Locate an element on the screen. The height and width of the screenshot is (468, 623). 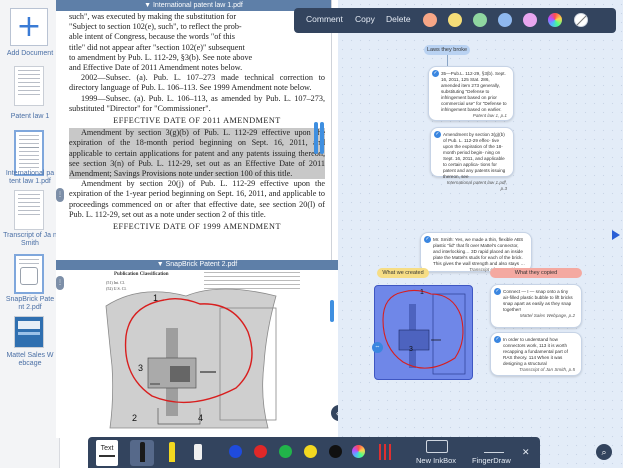
custom-color-icon is located at coordinates (555, 20).